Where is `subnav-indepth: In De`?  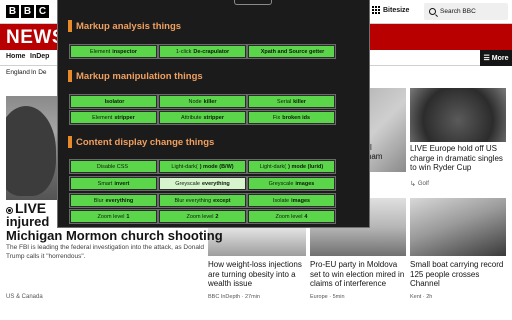 subnav-indepth: In De is located at coordinates (39, 72).